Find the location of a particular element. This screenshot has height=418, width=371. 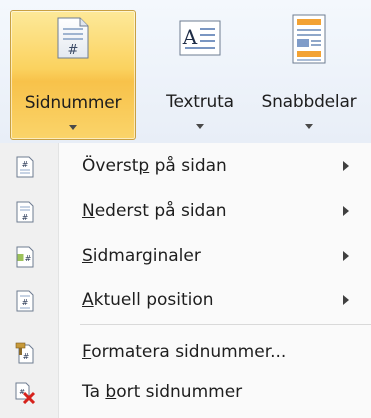

menu-item-remove-page-numbers: # Ta bort sidnummer is located at coordinates (185, 393).